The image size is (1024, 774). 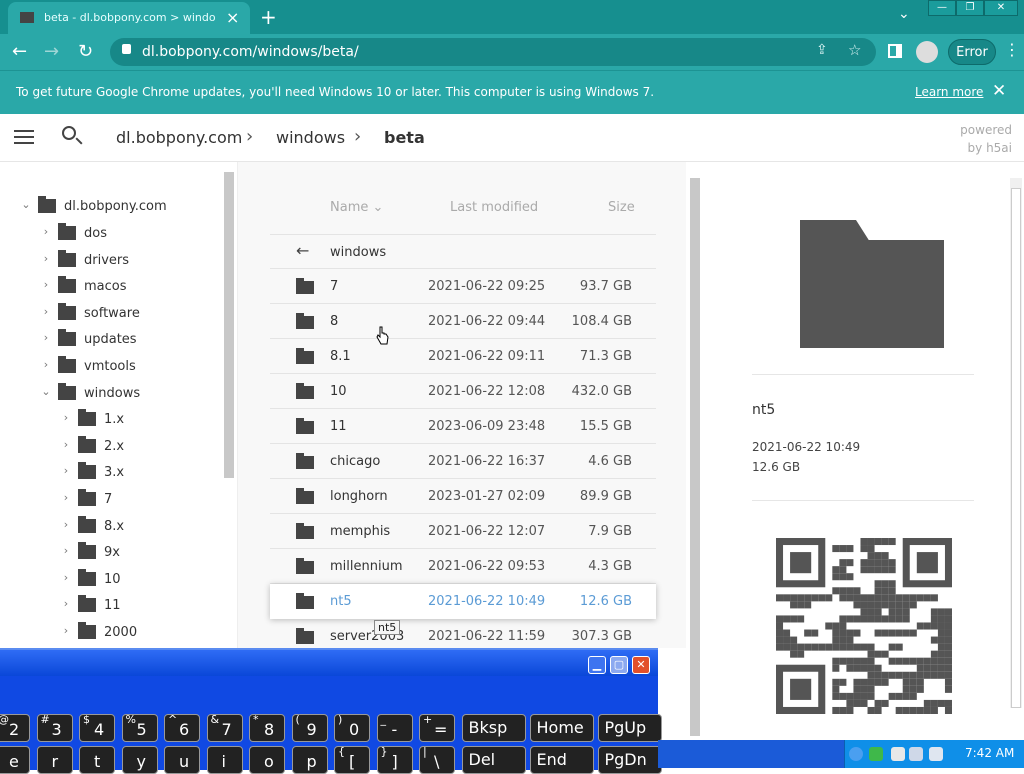 What do you see at coordinates (970, 8) in the screenshot?
I see `restore-button: ❐` at bounding box center [970, 8].